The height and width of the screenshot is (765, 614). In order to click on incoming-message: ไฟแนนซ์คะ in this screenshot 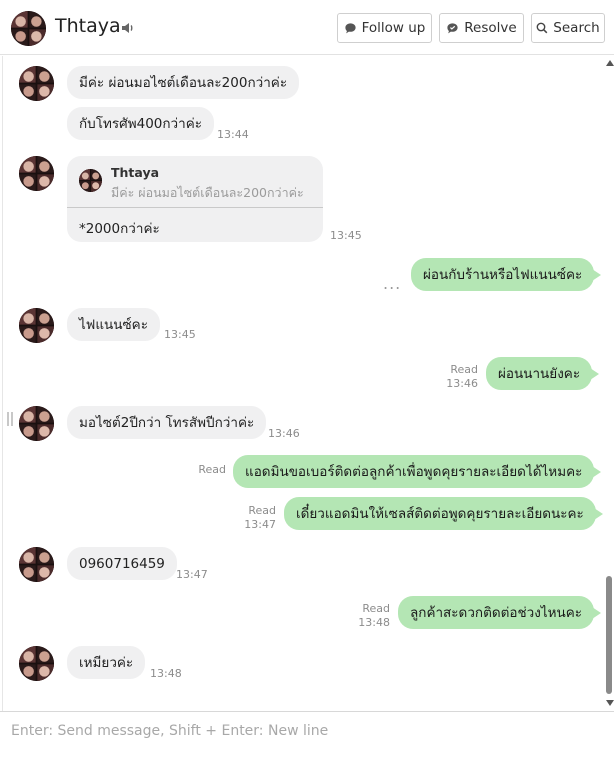, I will do `click(113, 324)`.